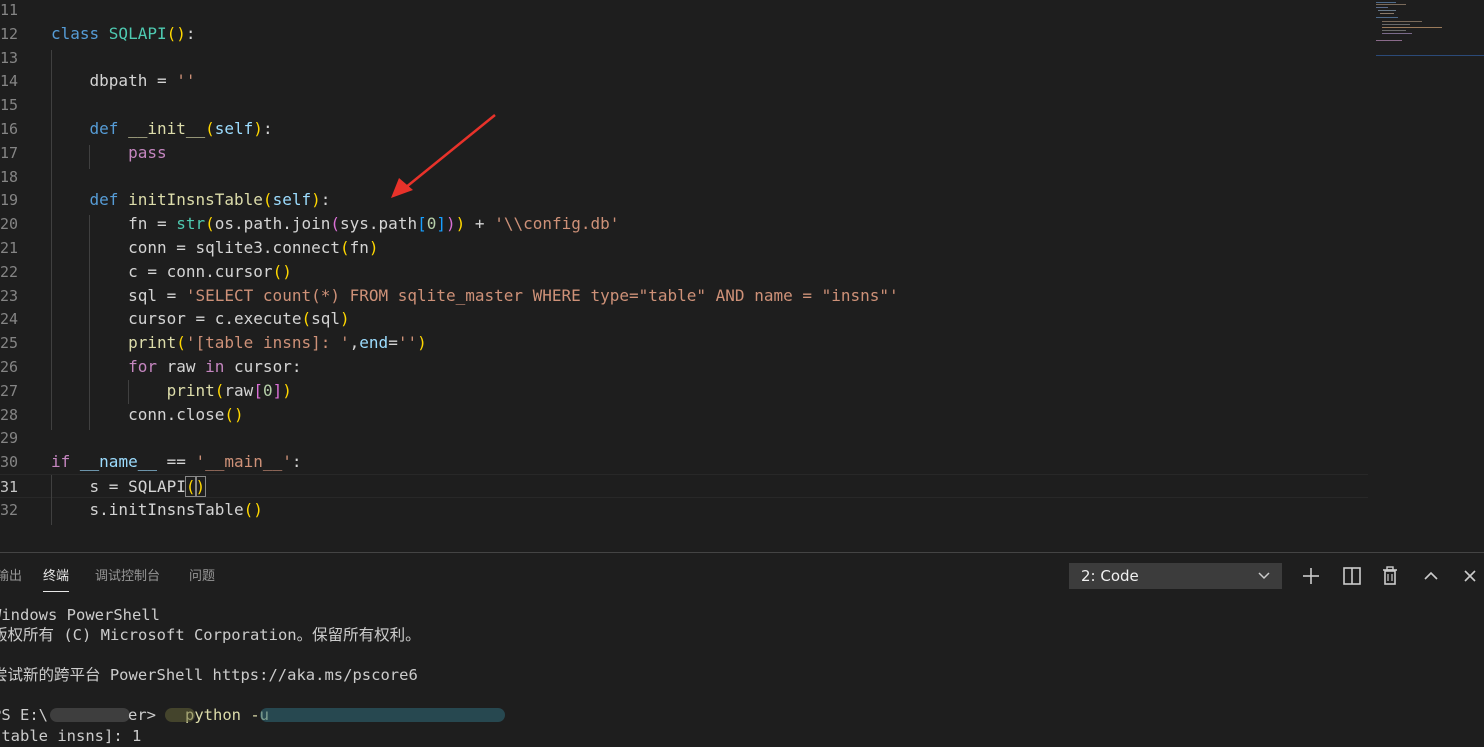  What do you see at coordinates (1428, 30) in the screenshot?
I see `minimap` at bounding box center [1428, 30].